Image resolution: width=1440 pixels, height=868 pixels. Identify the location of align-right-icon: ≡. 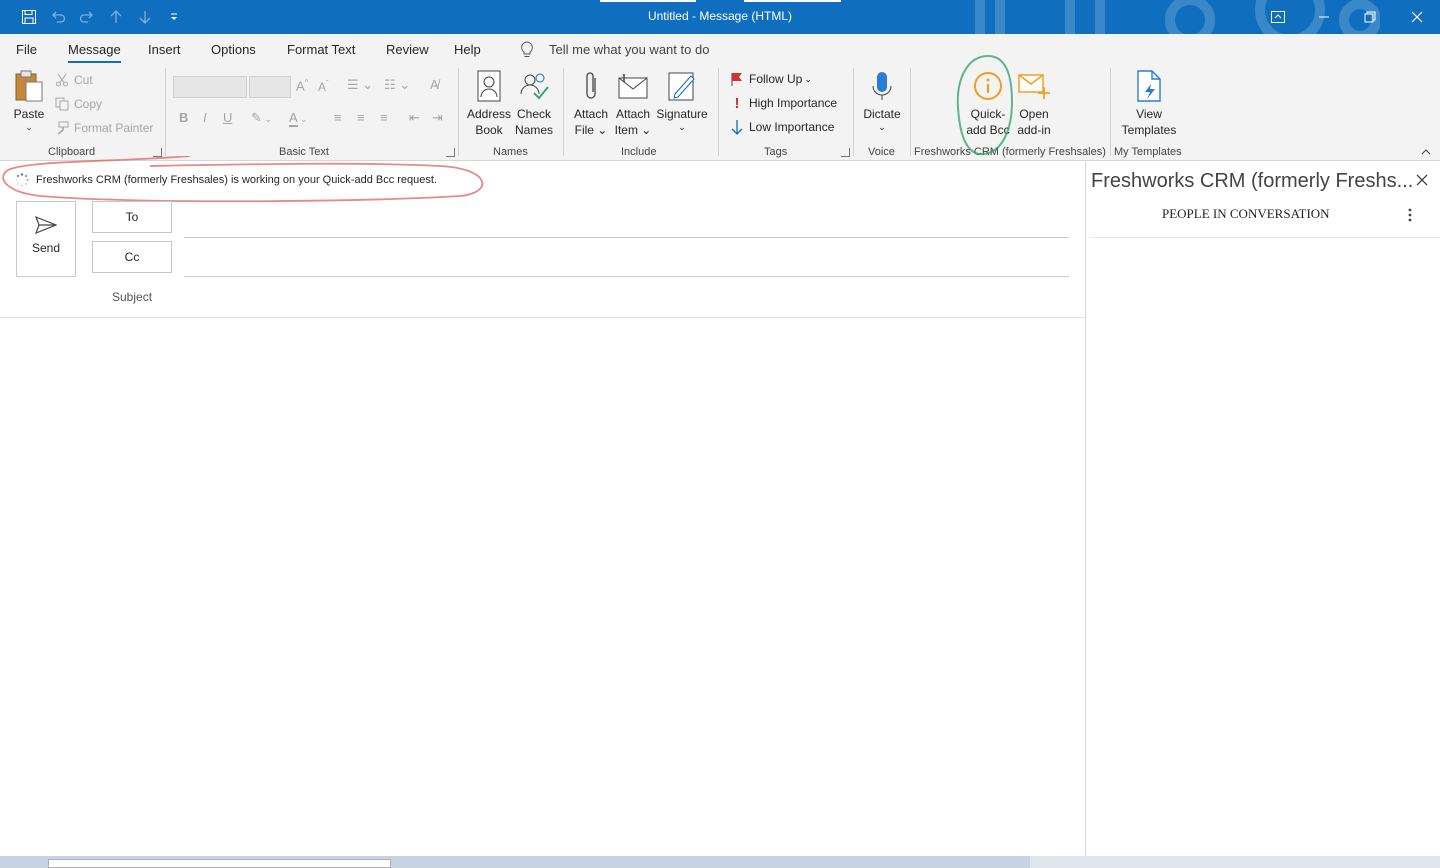
(384, 117).